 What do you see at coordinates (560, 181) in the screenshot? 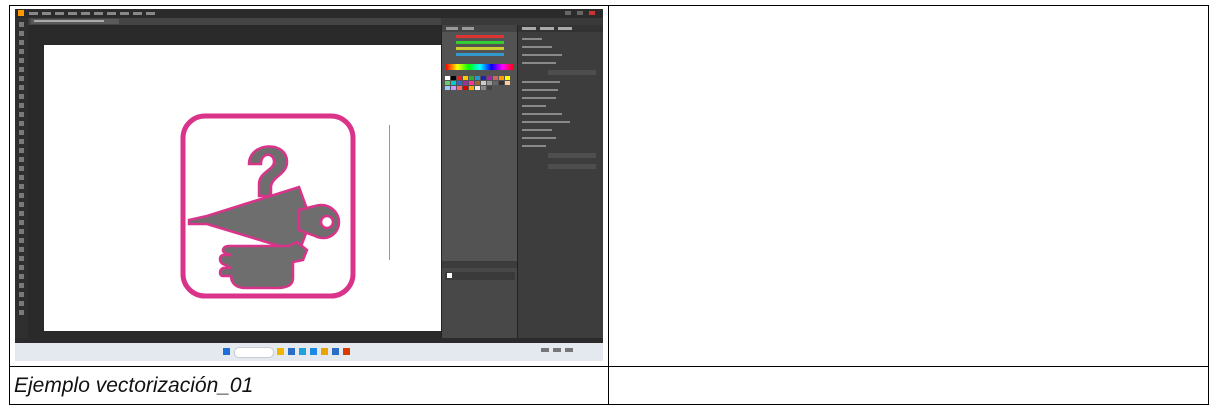
I see `properties-panel` at bounding box center [560, 181].